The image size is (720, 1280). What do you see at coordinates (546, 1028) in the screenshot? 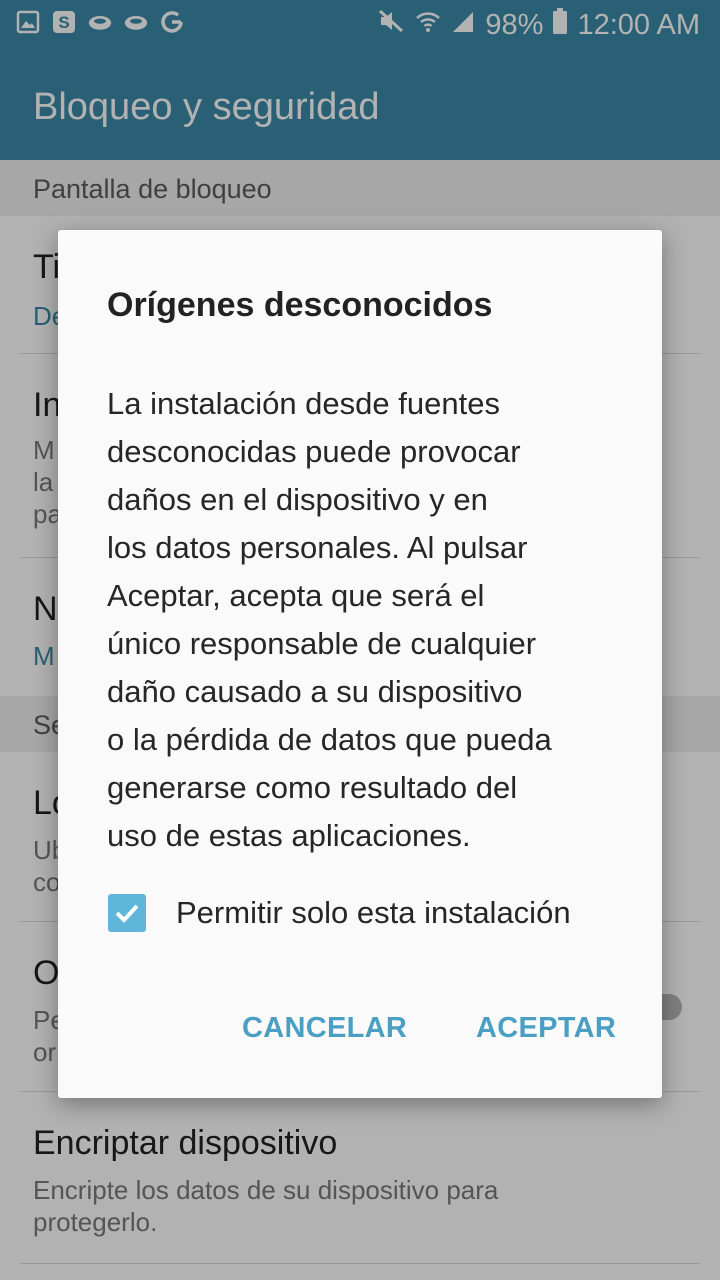
I see `accept-button: ACEPTAR` at bounding box center [546, 1028].